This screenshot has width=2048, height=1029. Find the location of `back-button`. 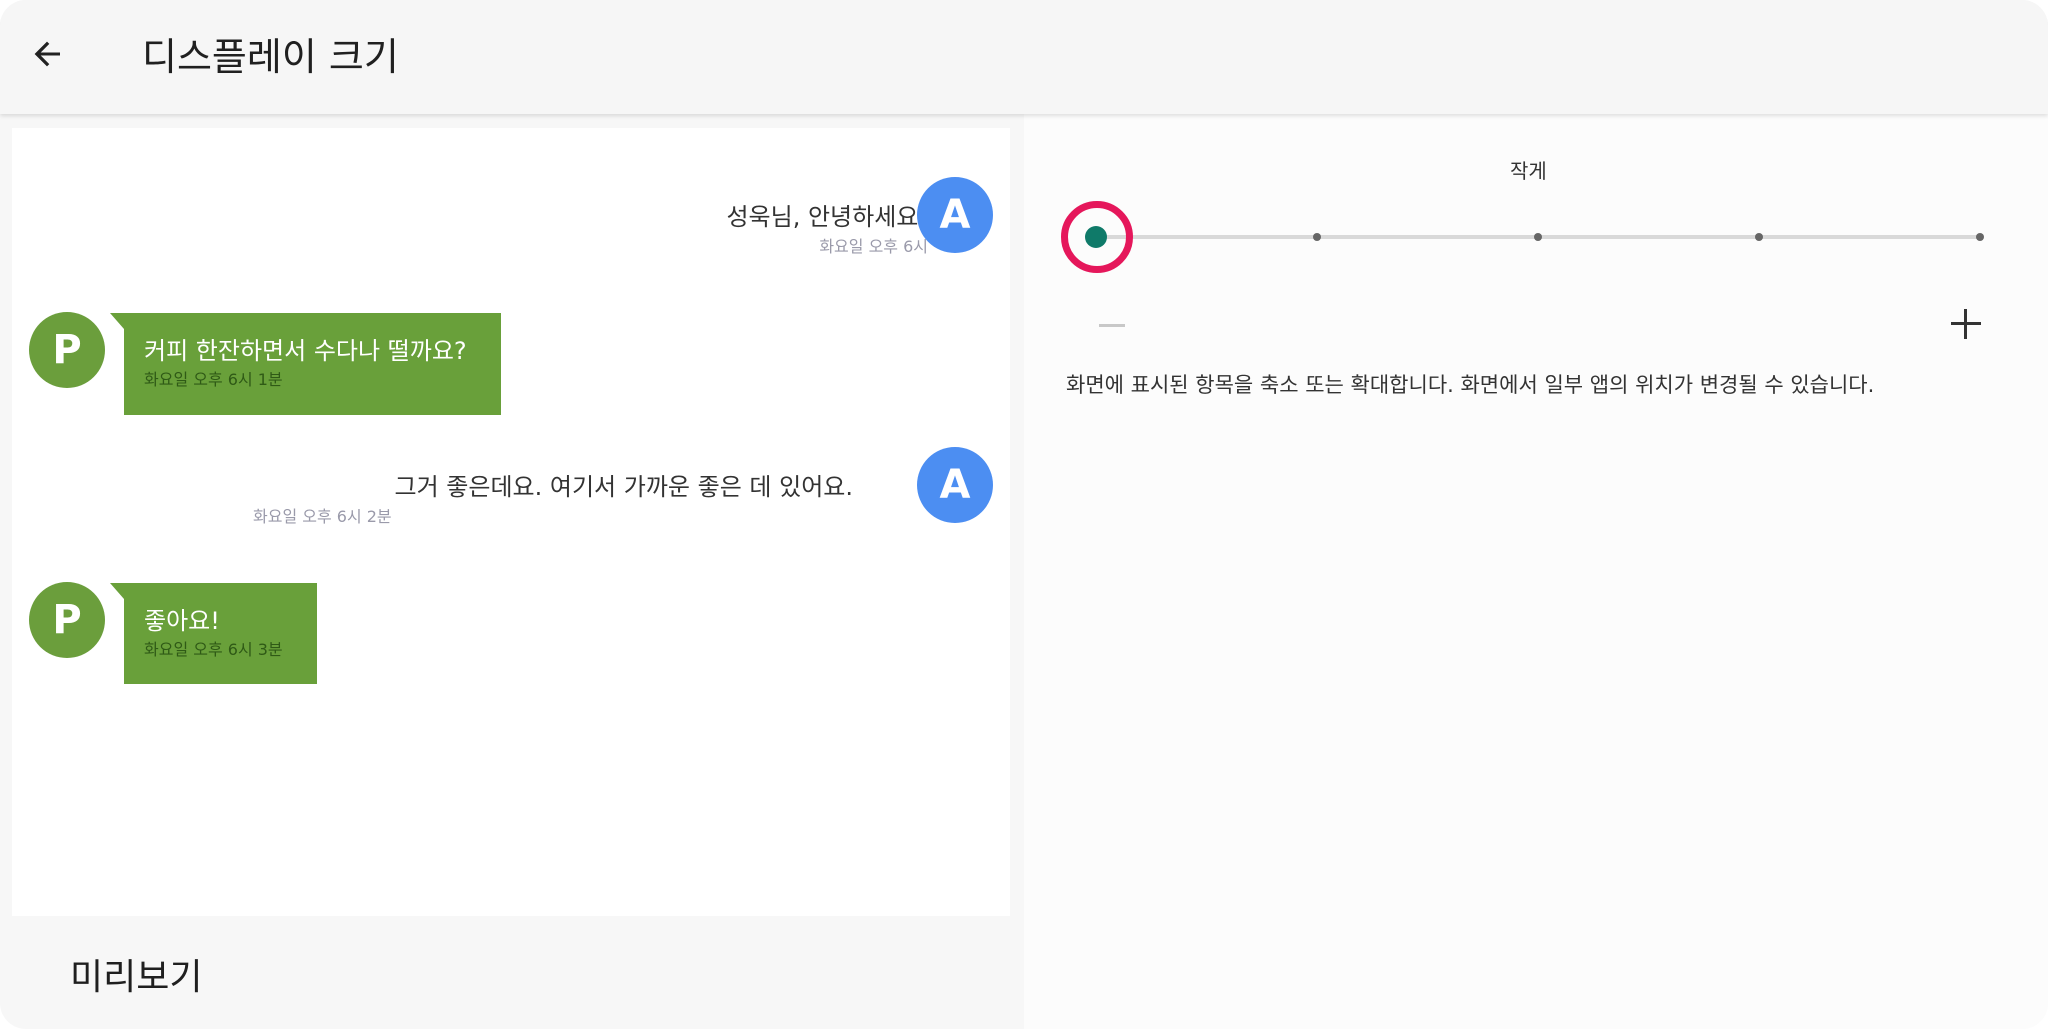

back-button is located at coordinates (48, 54).